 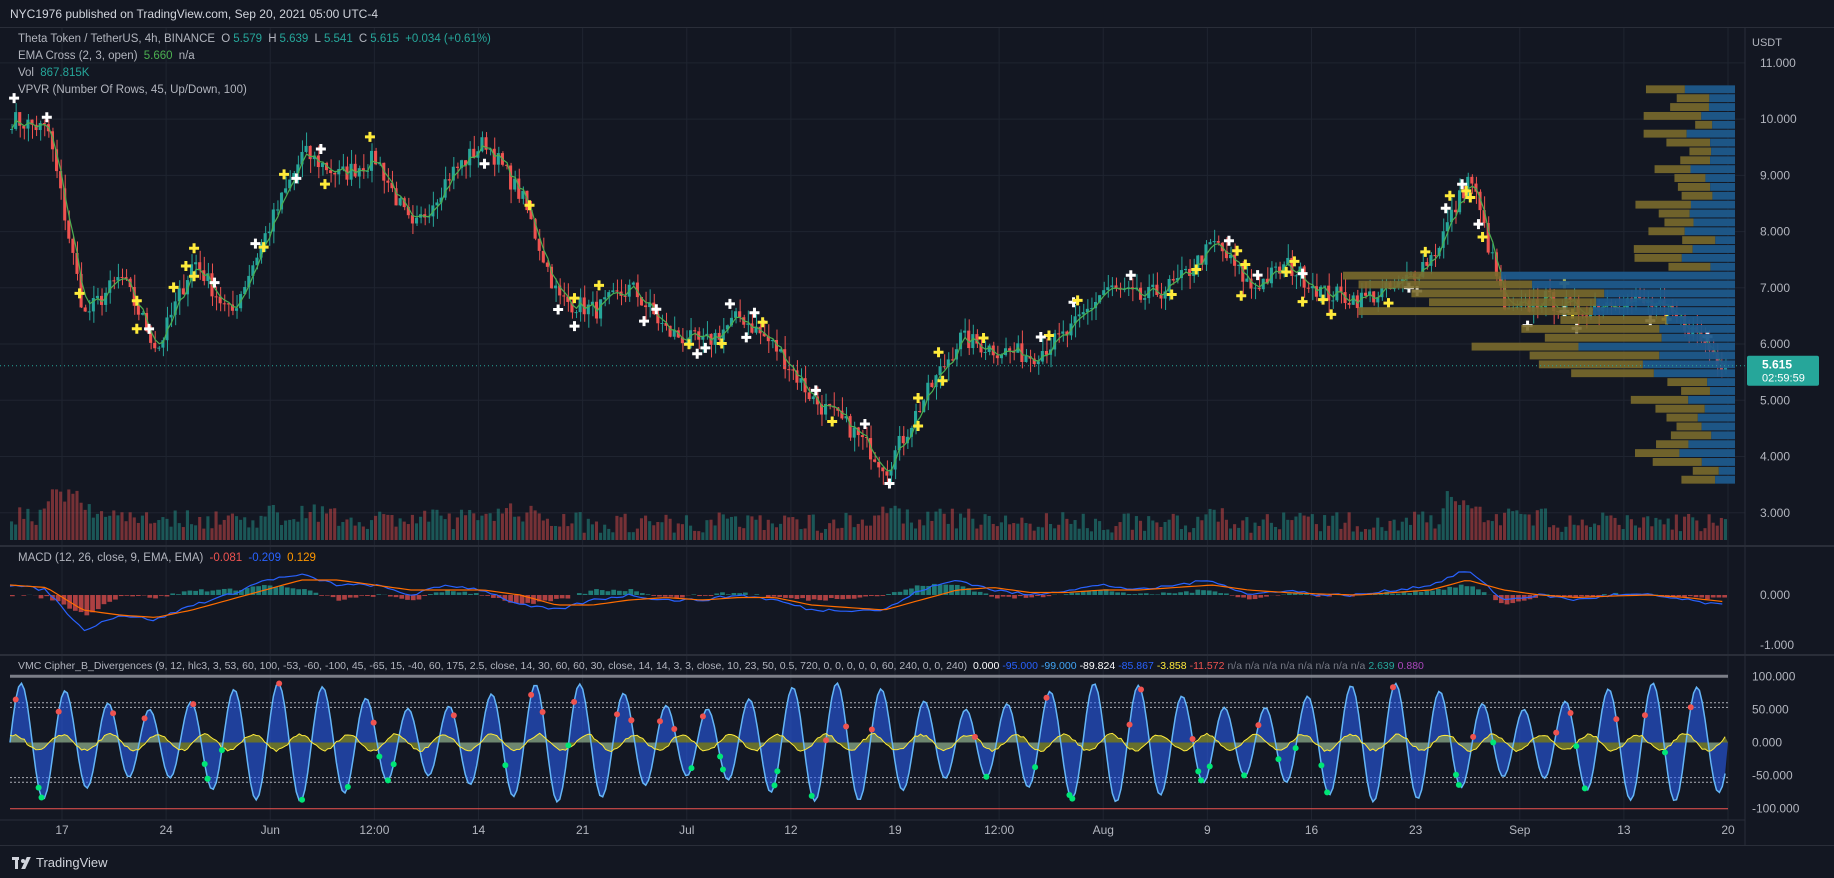 I want to click on tradingview-logo: TradingView, so click(x=60, y=862).